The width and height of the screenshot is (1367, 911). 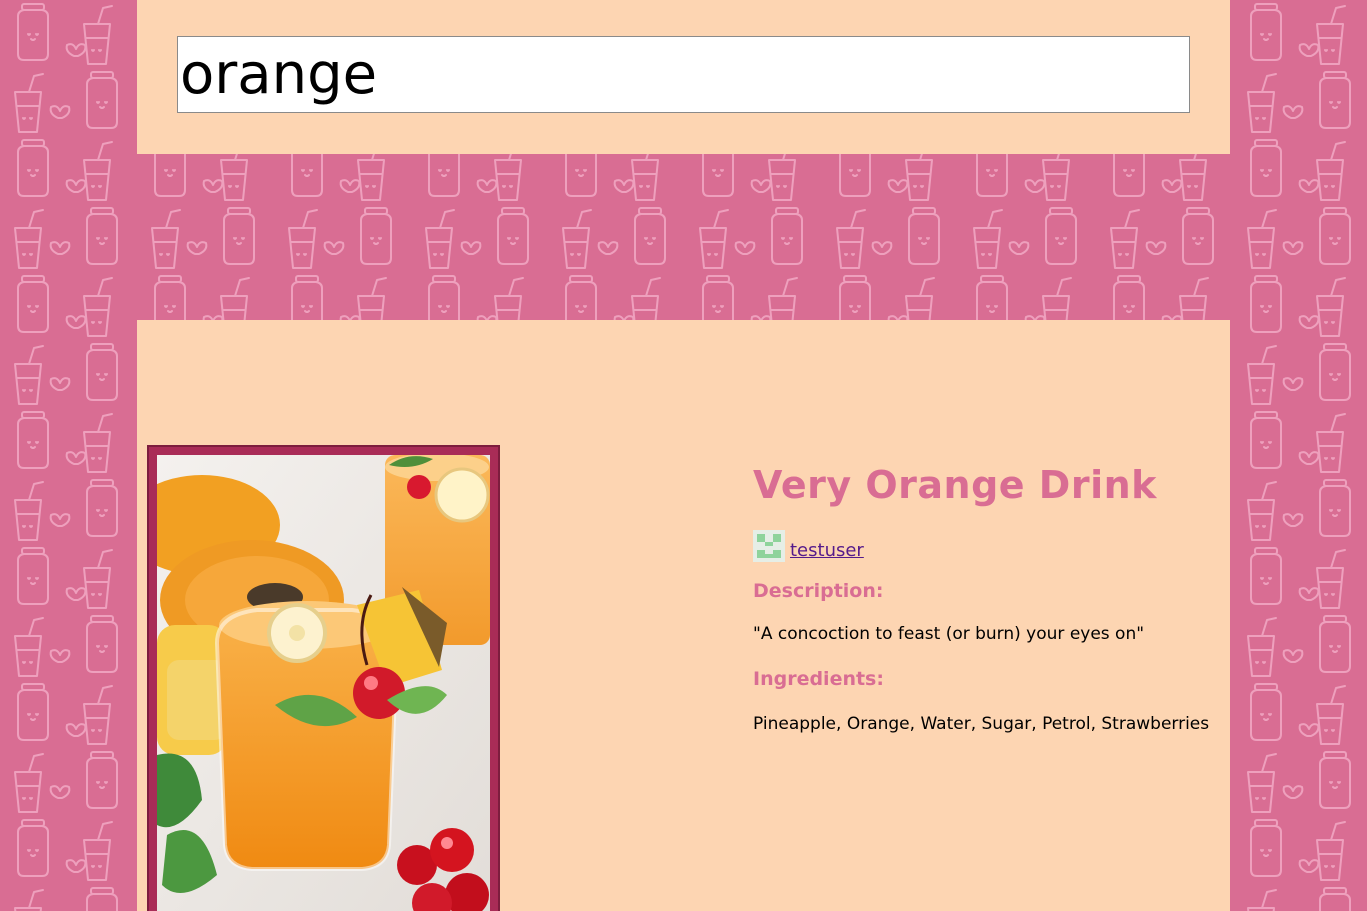 What do you see at coordinates (323, 683) in the screenshot?
I see `drink-photo` at bounding box center [323, 683].